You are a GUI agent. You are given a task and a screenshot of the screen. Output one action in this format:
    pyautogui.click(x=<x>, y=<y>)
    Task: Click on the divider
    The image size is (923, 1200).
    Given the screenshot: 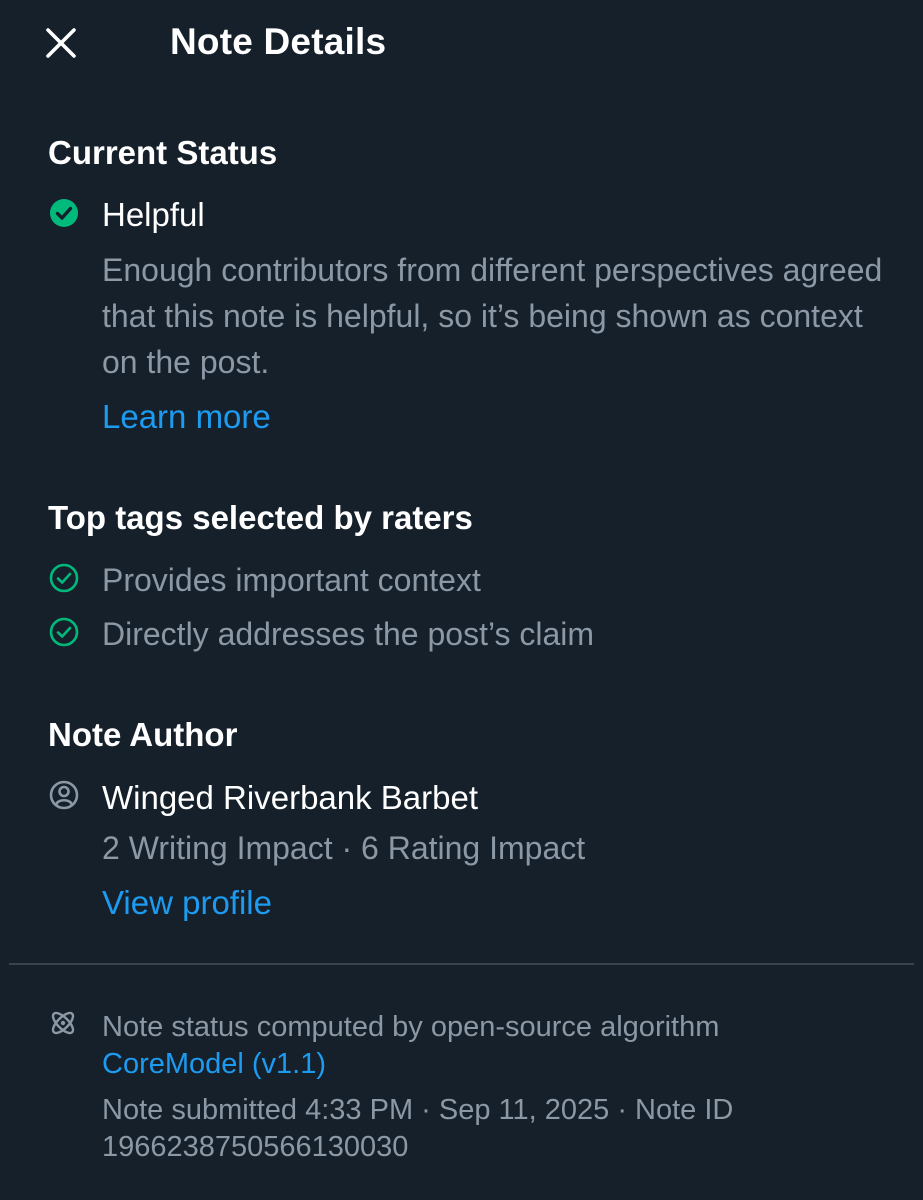 What is the action you would take?
    pyautogui.click(x=461, y=964)
    